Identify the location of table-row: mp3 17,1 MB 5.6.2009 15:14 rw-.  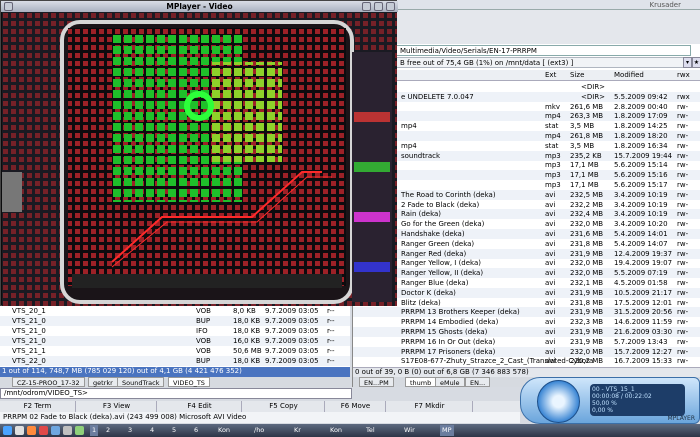
(526, 165).